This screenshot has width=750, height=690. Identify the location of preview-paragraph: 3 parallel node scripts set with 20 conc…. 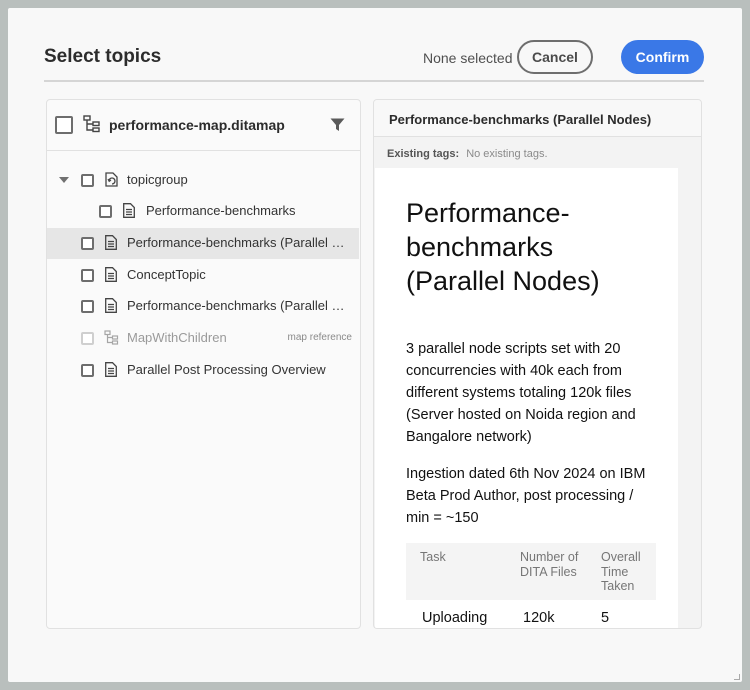
(521, 393).